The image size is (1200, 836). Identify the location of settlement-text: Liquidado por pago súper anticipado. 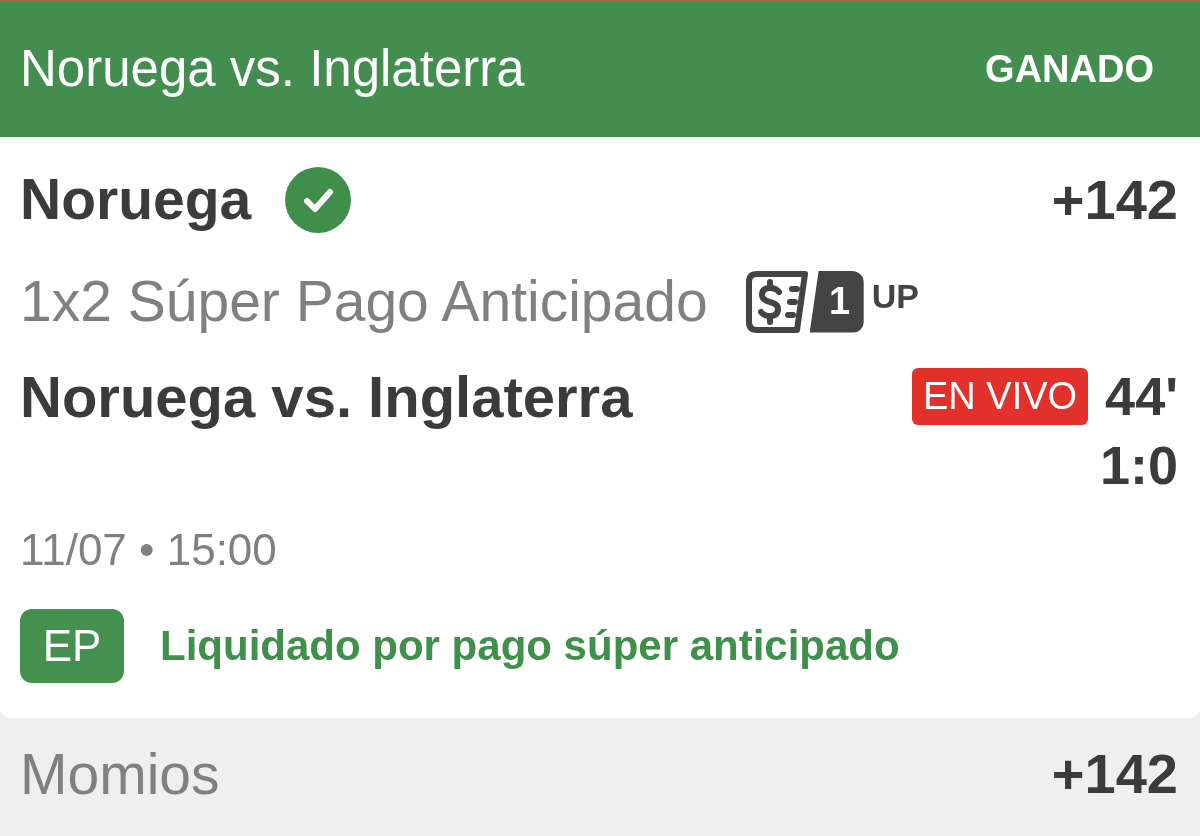
(530, 646).